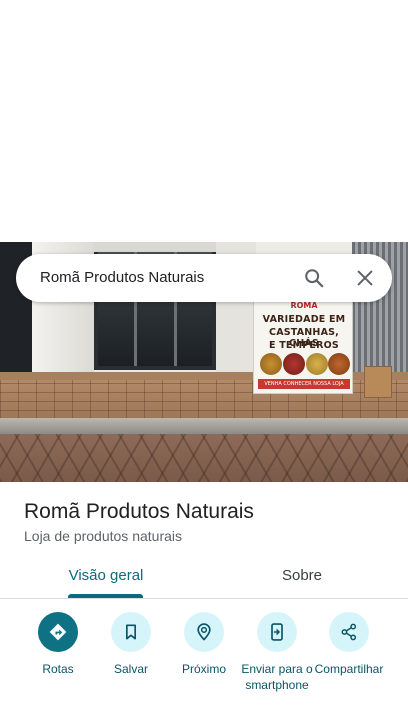 The height and width of the screenshot is (724, 408). Describe the element at coordinates (365, 278) in the screenshot. I see `close-icon` at that location.